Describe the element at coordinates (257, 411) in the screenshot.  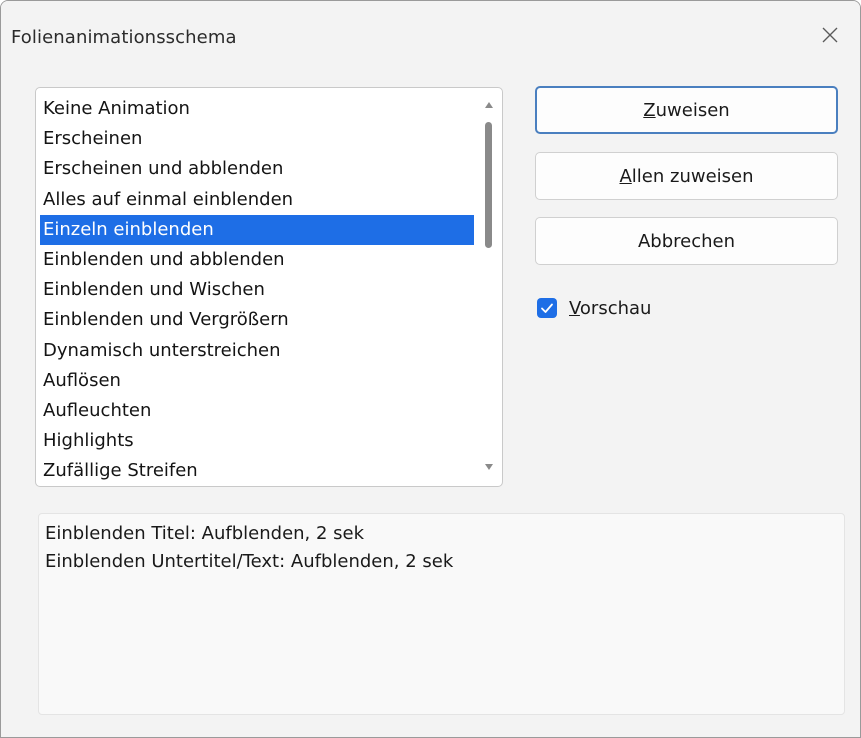
I see `list-item: Aufleuchten` at that location.